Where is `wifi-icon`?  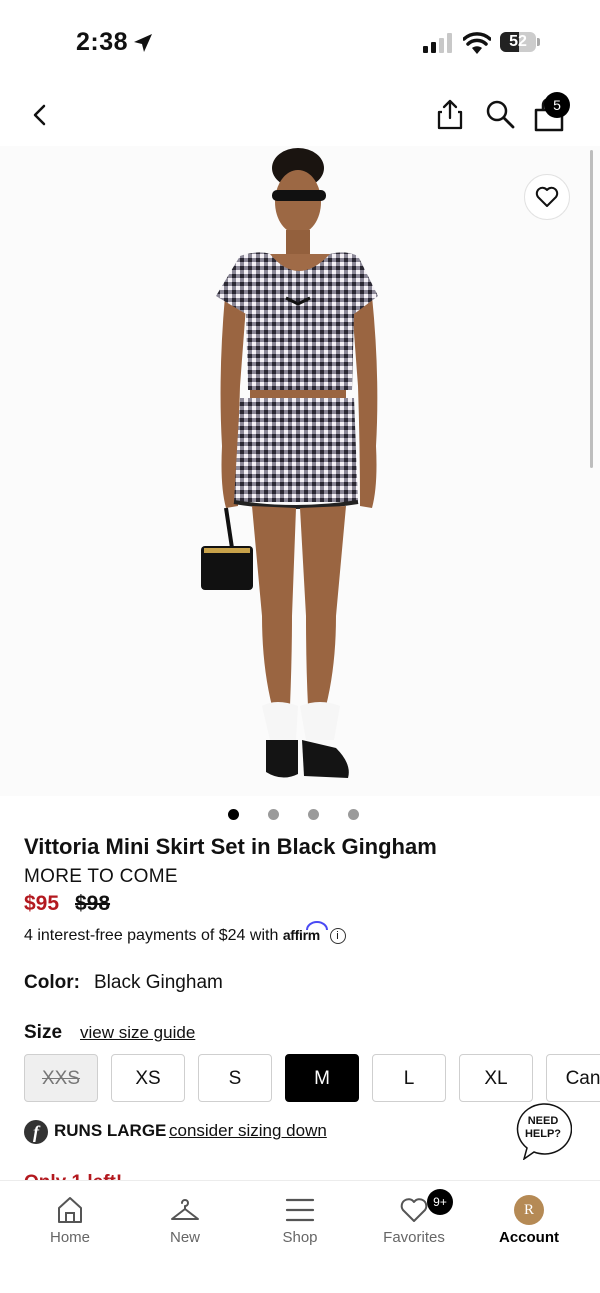 wifi-icon is located at coordinates (477, 43).